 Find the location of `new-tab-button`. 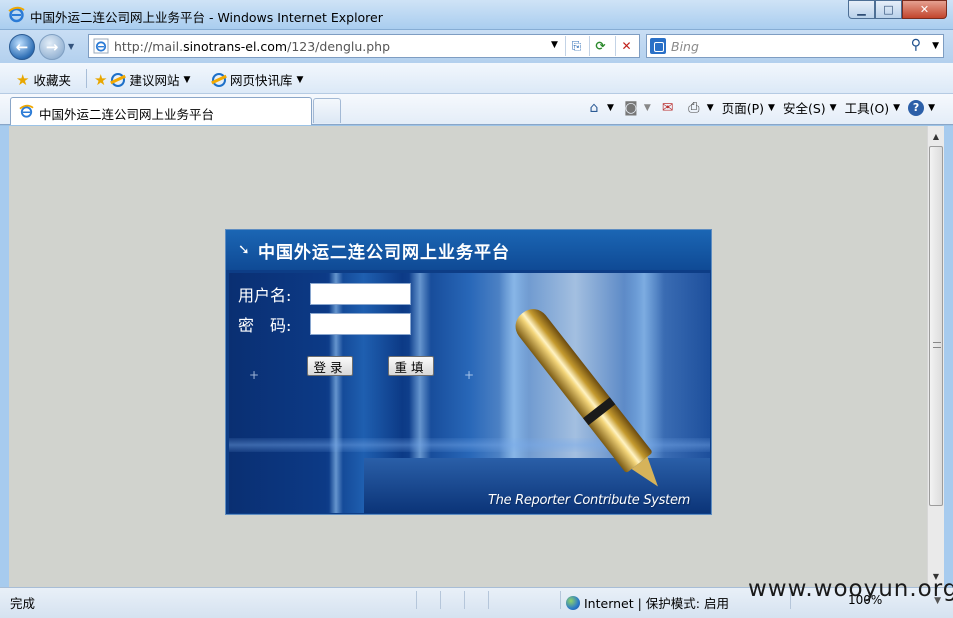

new-tab-button is located at coordinates (327, 110).